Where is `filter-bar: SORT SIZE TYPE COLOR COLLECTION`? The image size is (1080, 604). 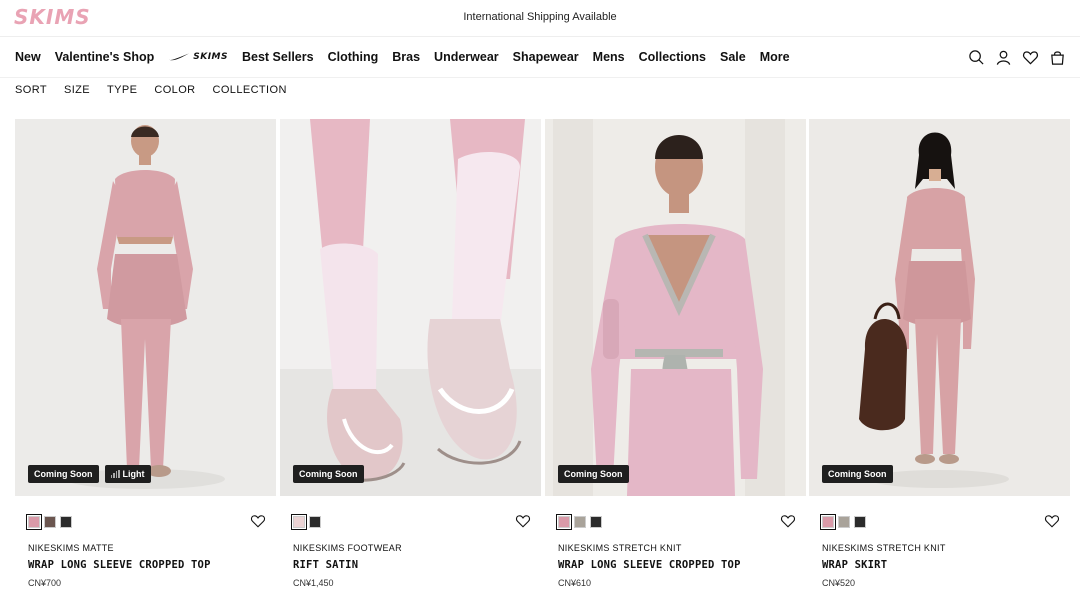 filter-bar: SORT SIZE TYPE COLOR COLLECTION is located at coordinates (151, 90).